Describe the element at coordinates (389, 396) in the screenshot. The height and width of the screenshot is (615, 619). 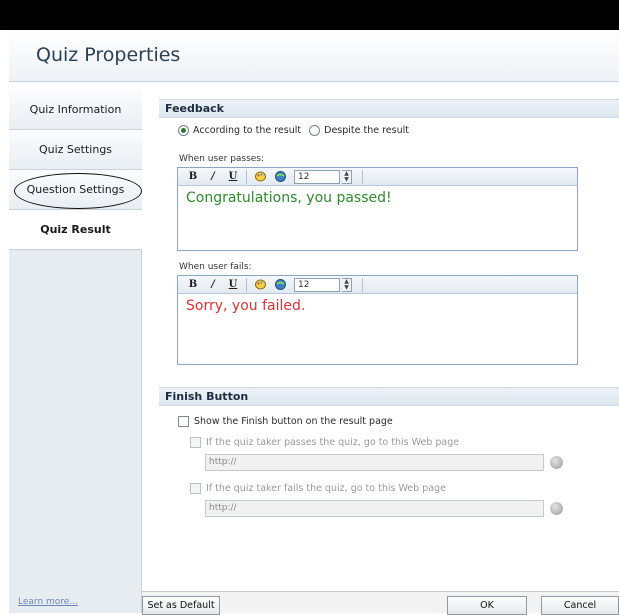
I see `finish-button-section-header: Finish Button` at that location.